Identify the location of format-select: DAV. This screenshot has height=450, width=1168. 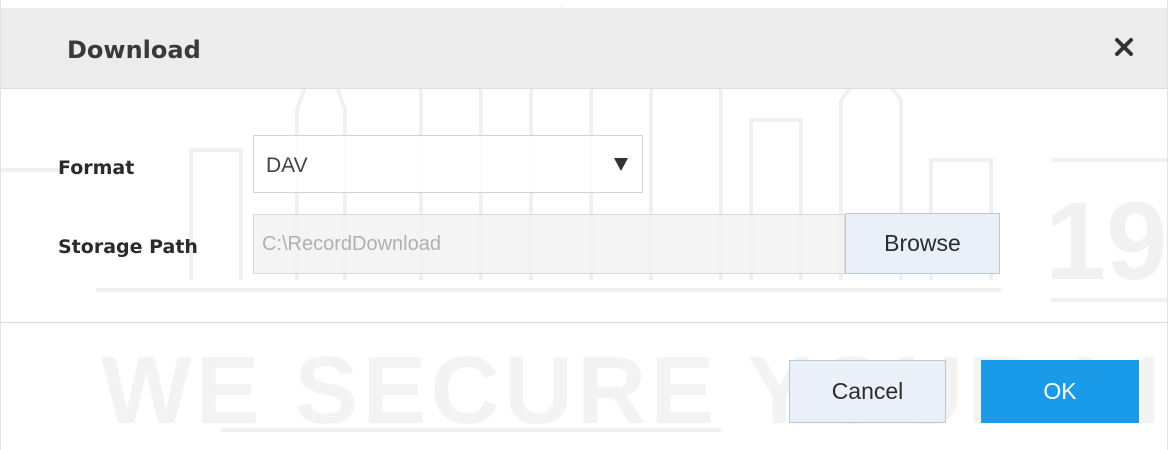
(448, 164).